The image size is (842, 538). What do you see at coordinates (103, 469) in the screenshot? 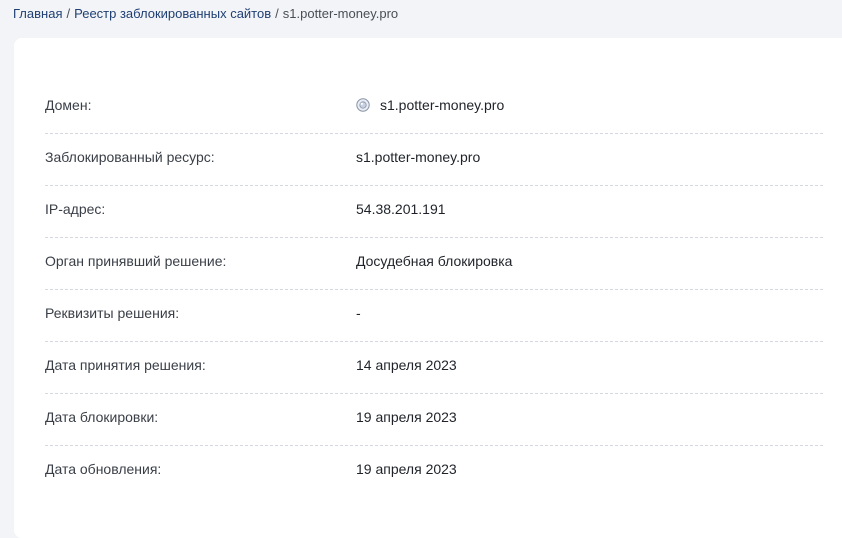
I see `detail-label: Дата обновления:` at bounding box center [103, 469].